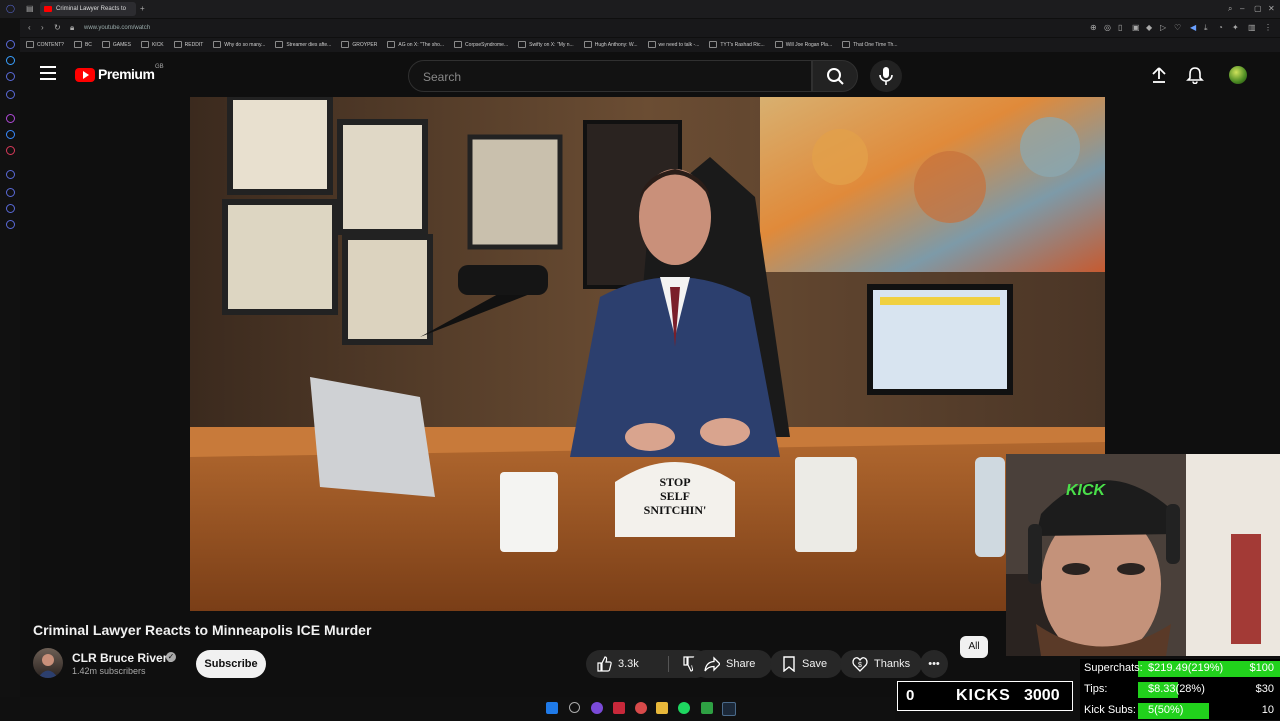 The image size is (1280, 721). I want to click on reload-icon: ↻, so click(57, 28).